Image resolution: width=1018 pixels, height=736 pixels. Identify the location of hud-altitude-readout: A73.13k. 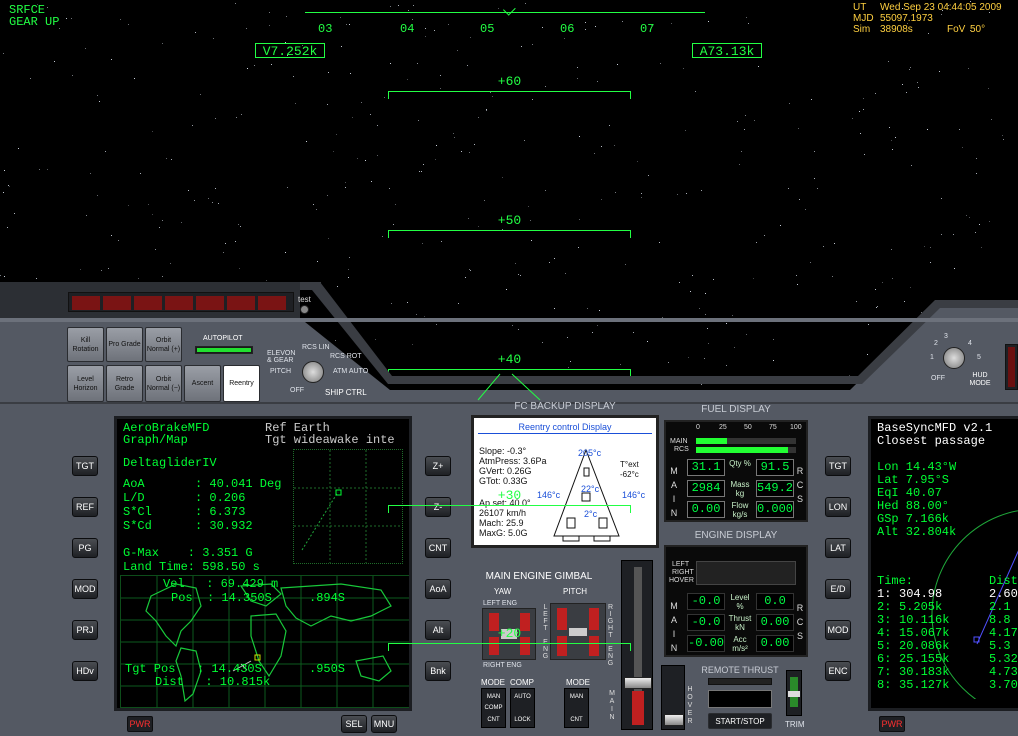
(727, 51).